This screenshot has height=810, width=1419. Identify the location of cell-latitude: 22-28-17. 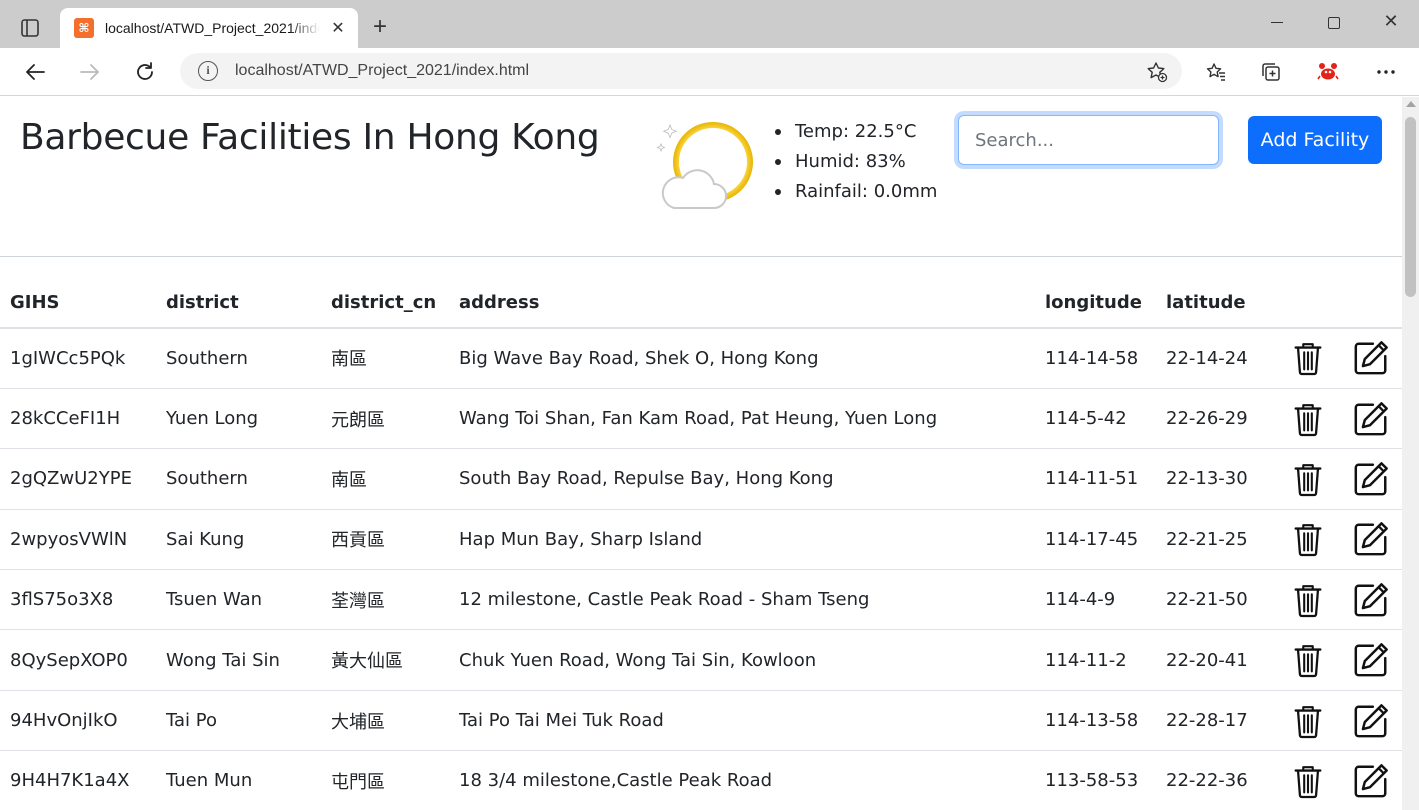
(1216, 721).